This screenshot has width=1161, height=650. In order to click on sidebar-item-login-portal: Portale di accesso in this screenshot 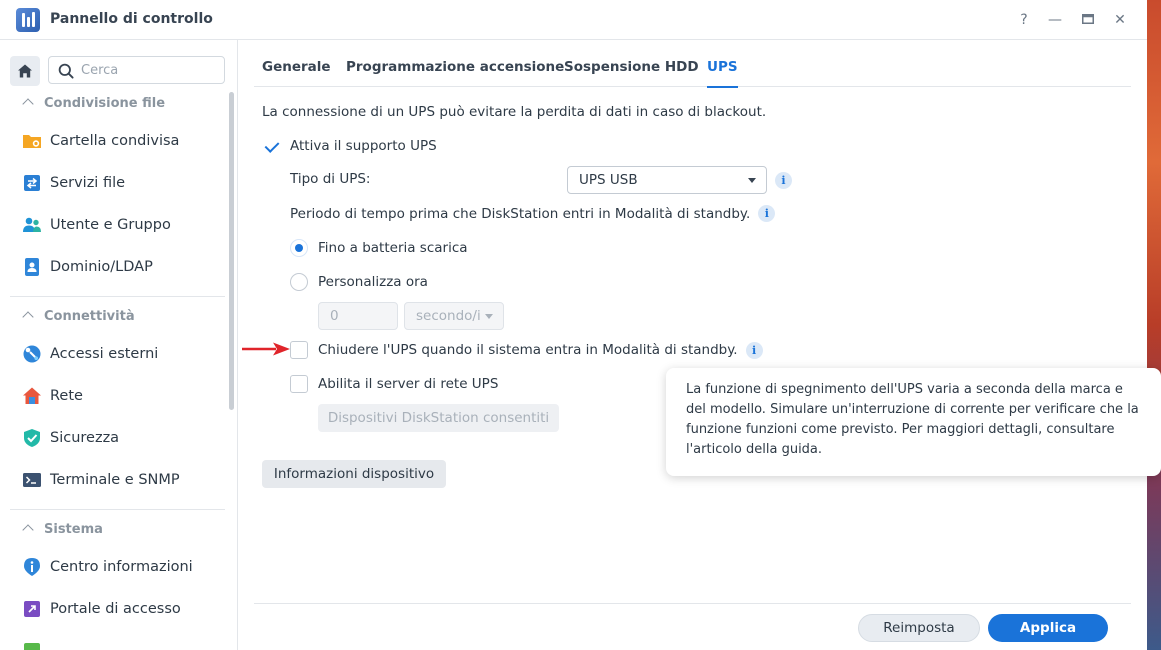, I will do `click(122, 609)`.